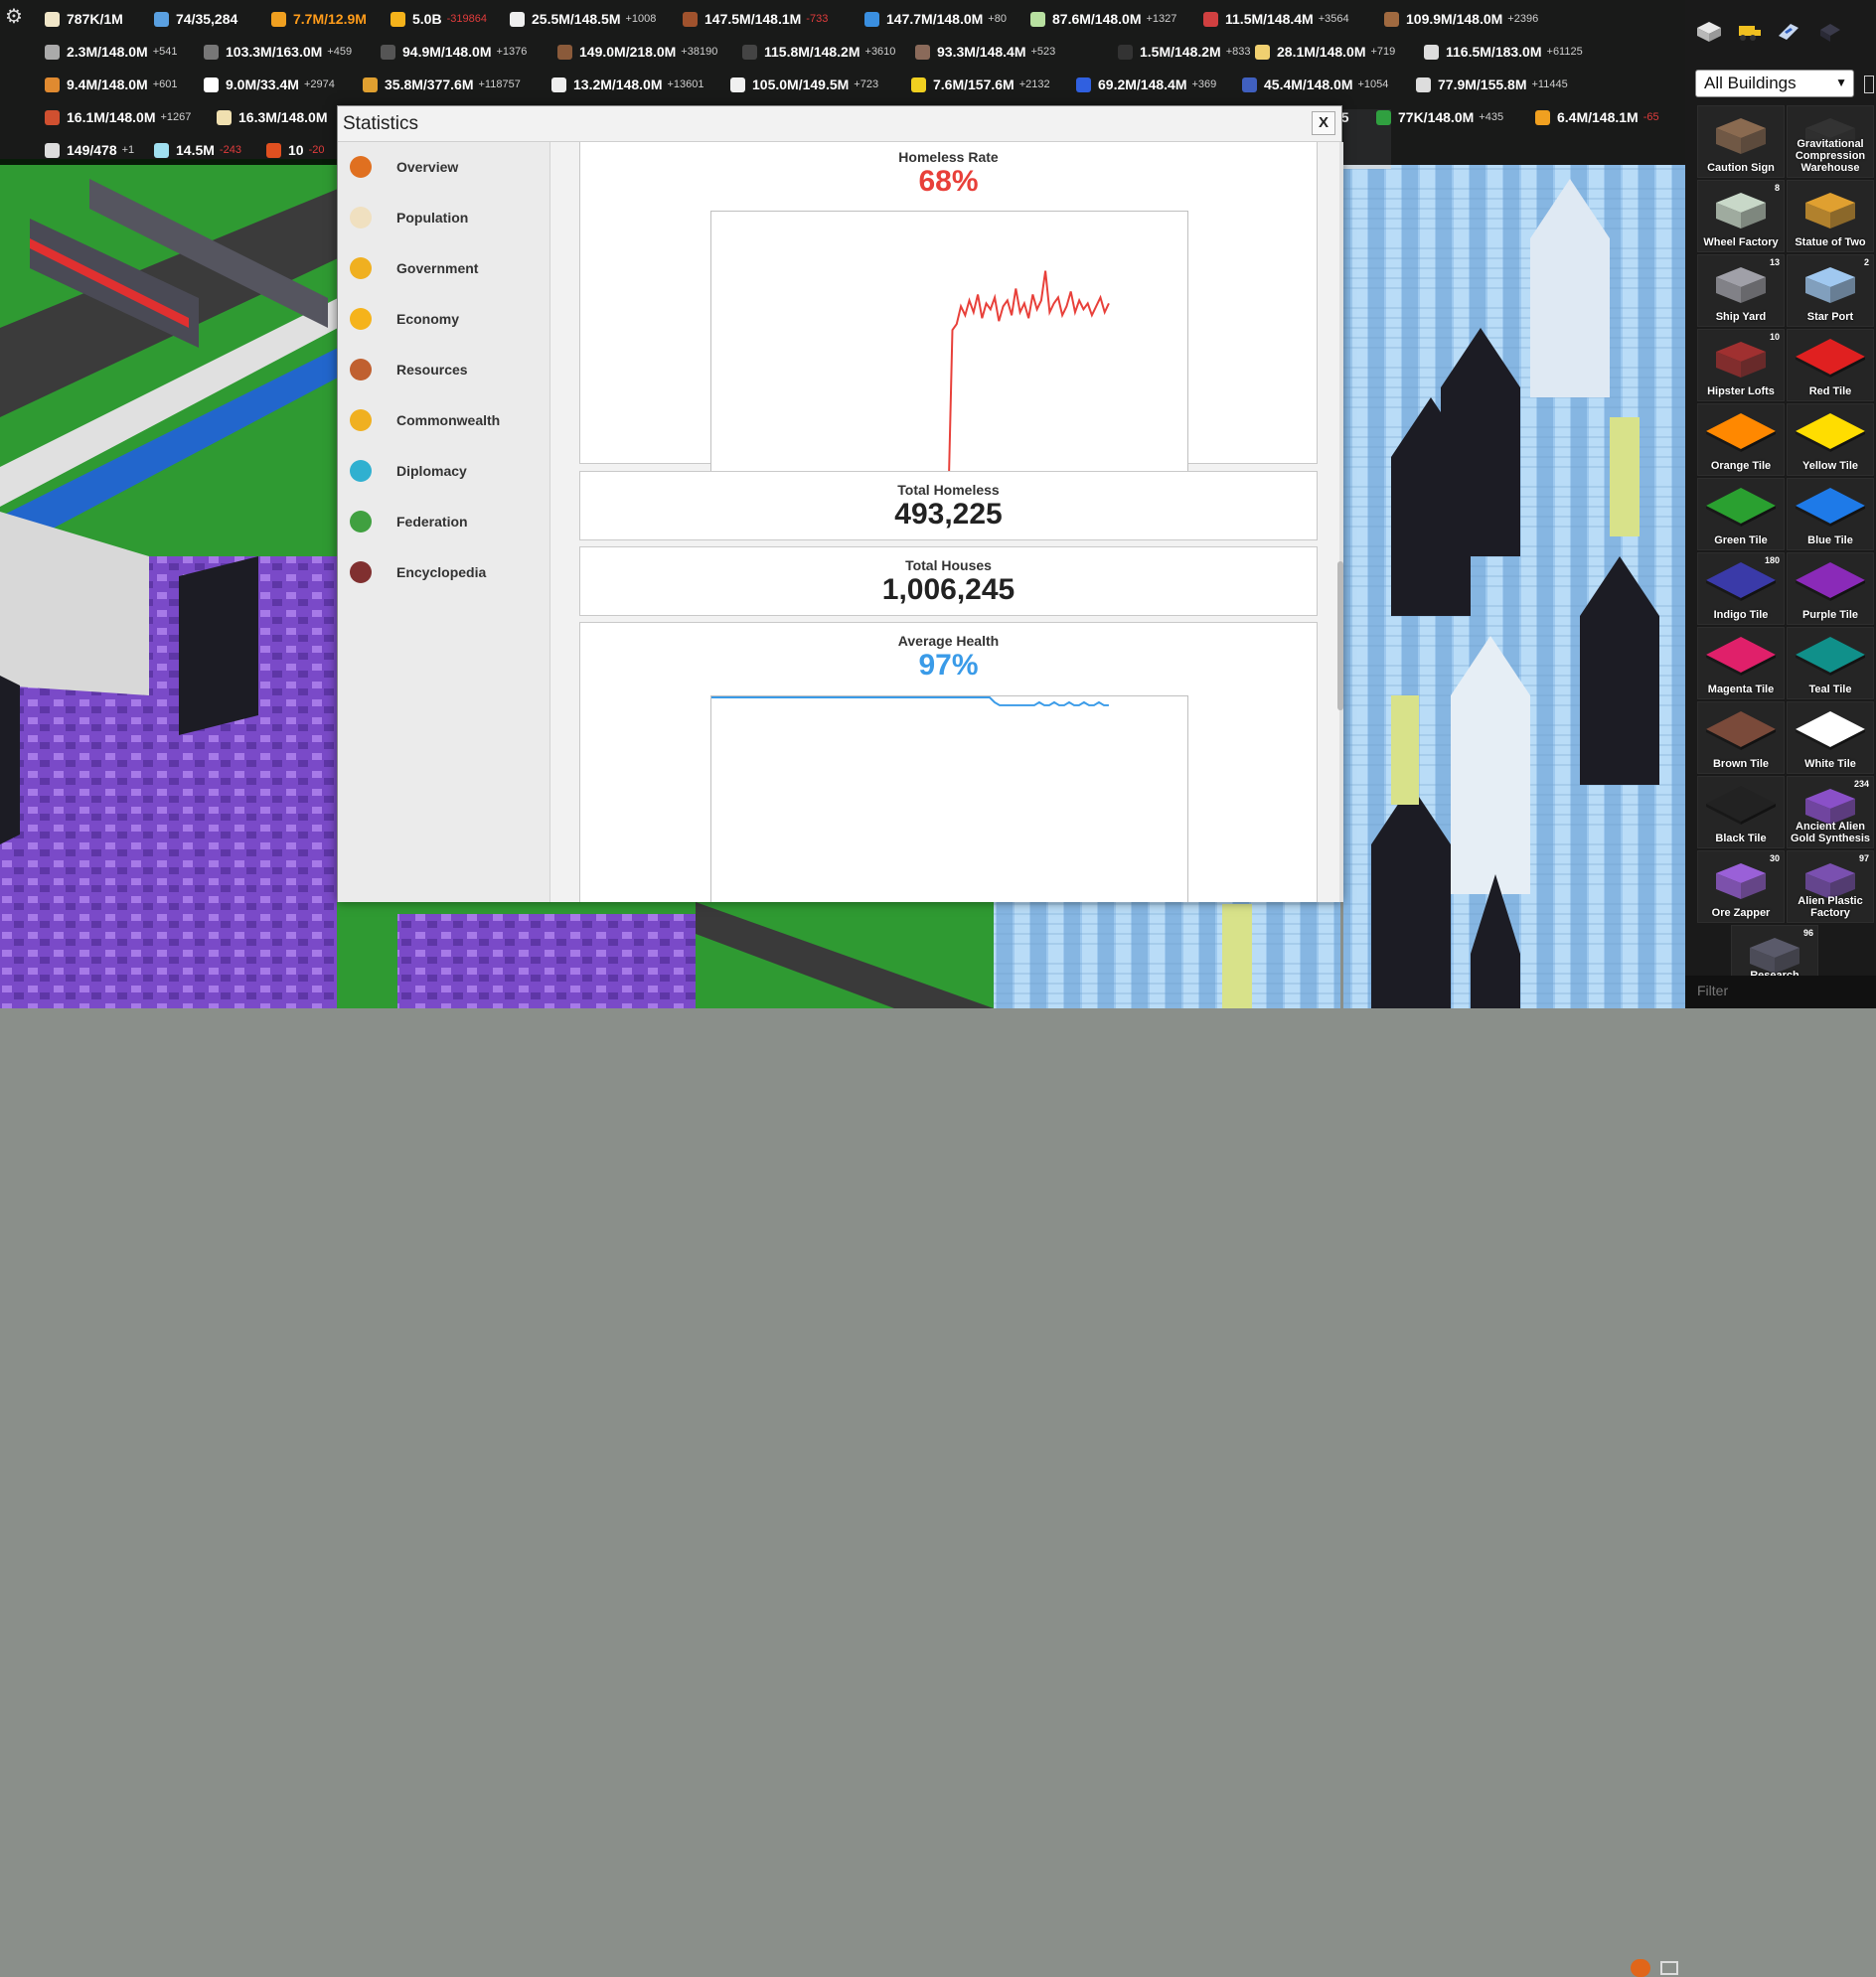  What do you see at coordinates (89, 150) in the screenshot?
I see `resource-kite-stat: 149/478 +1` at bounding box center [89, 150].